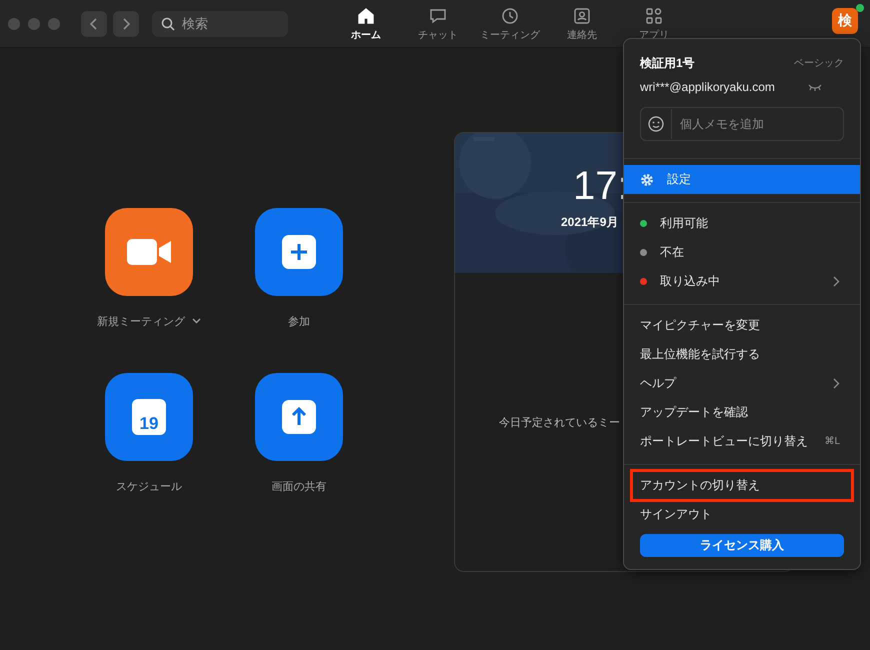 The width and height of the screenshot is (870, 650). What do you see at coordinates (742, 179) in the screenshot?
I see `settings-menu-item: 設定` at bounding box center [742, 179].